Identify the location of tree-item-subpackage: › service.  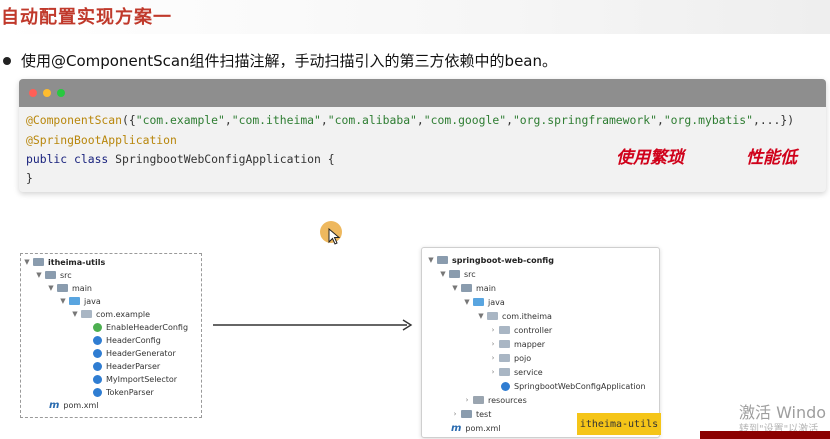
(516, 372).